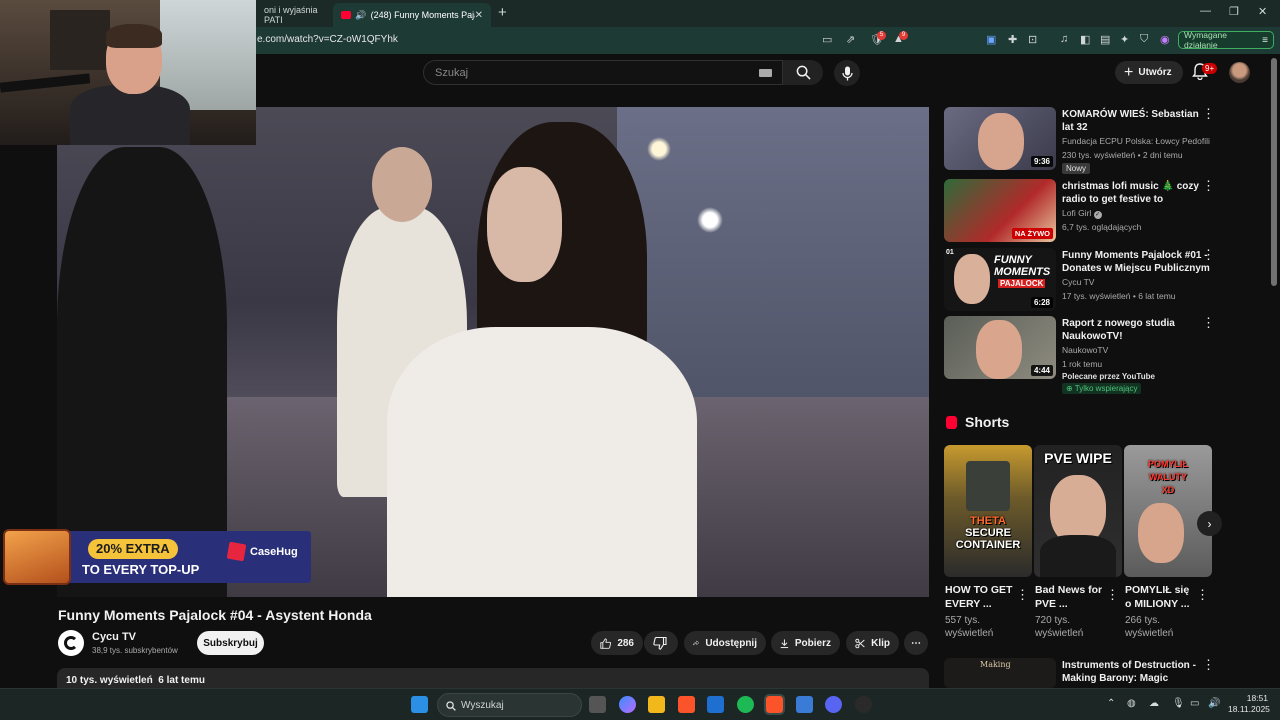  Describe the element at coordinates (1082, 213) in the screenshot. I see `recommendation-channel: Lofi Girl ✓` at that location.